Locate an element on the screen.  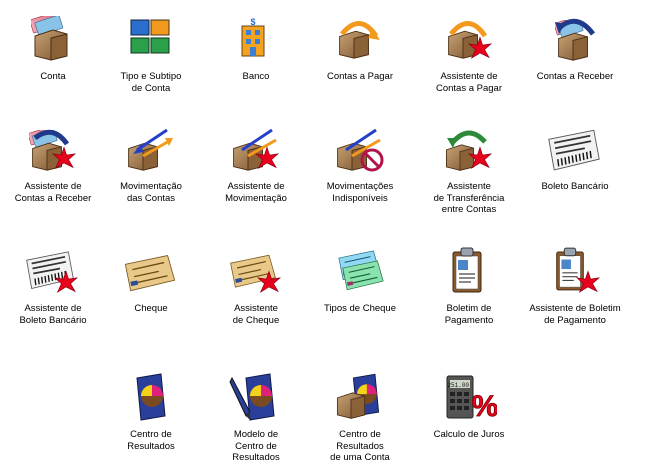
launcher-item: Centro de Resultados is located at coordinates (151, 412).